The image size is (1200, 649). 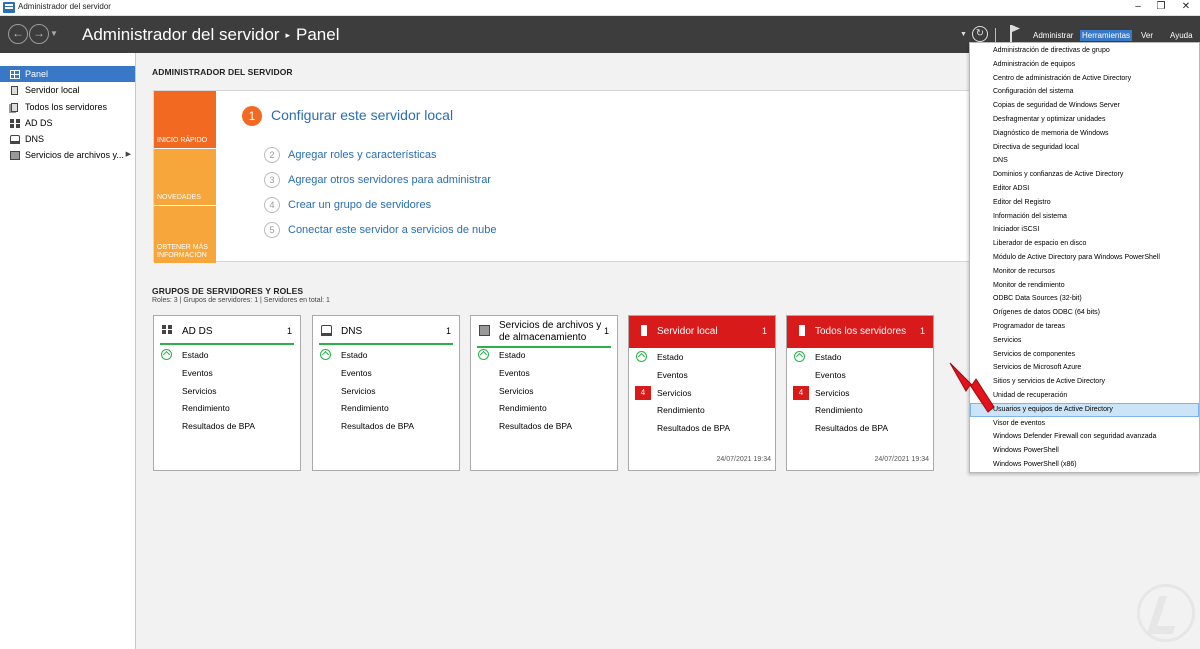 I want to click on card-header: Servidor local 1, so click(x=702, y=332).